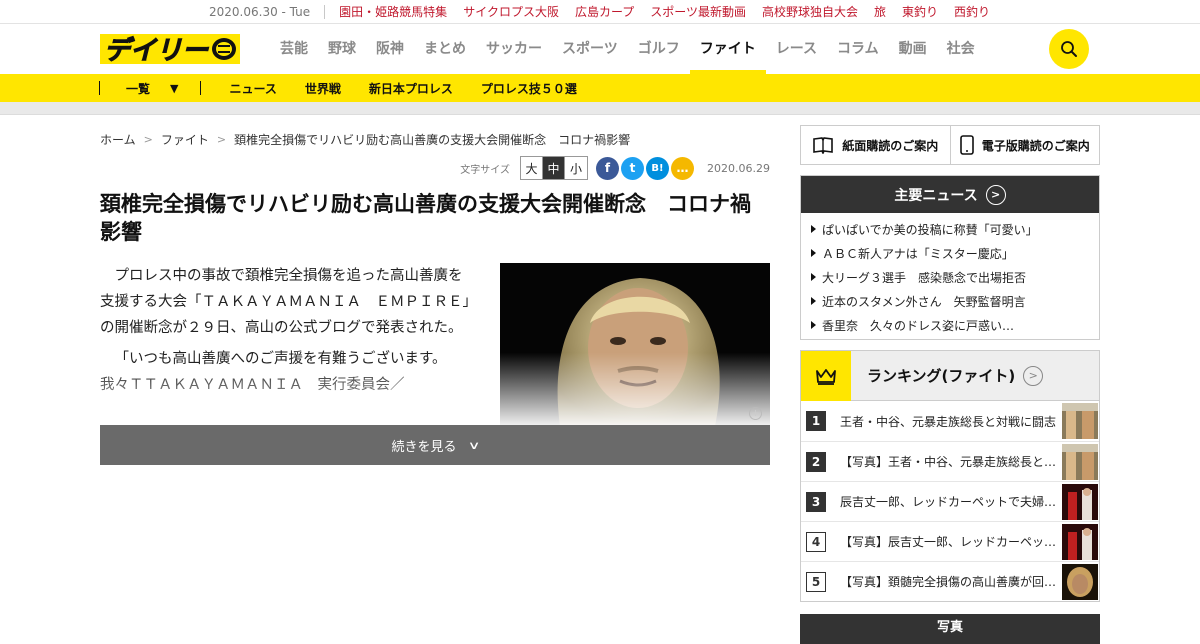  Describe the element at coordinates (816, 421) in the screenshot. I see `rank-number: 1` at that location.